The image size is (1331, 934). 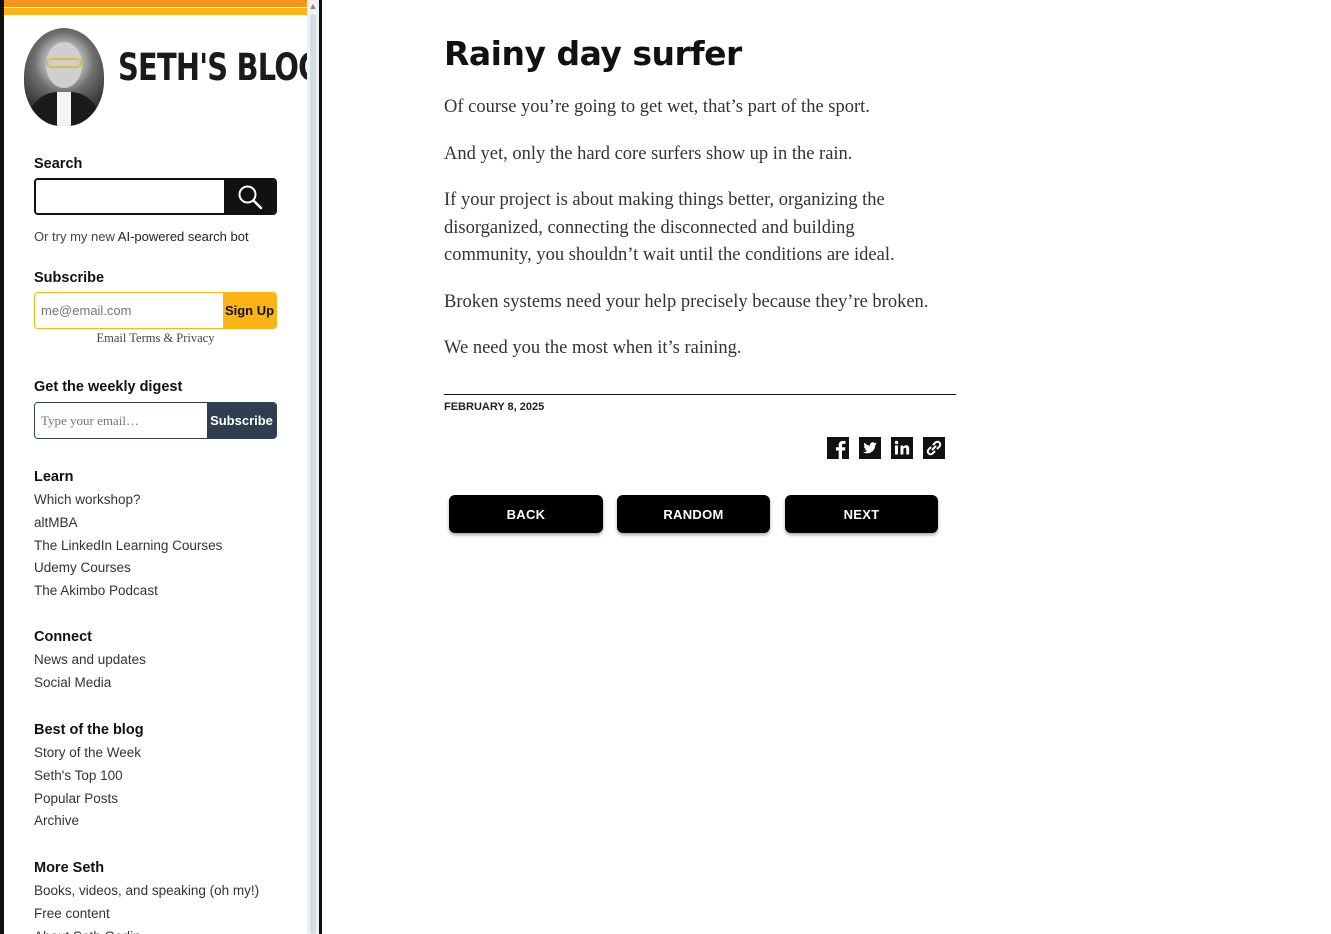 I want to click on connect-section: Connect News and updates Social Media, so click(x=90, y=662).